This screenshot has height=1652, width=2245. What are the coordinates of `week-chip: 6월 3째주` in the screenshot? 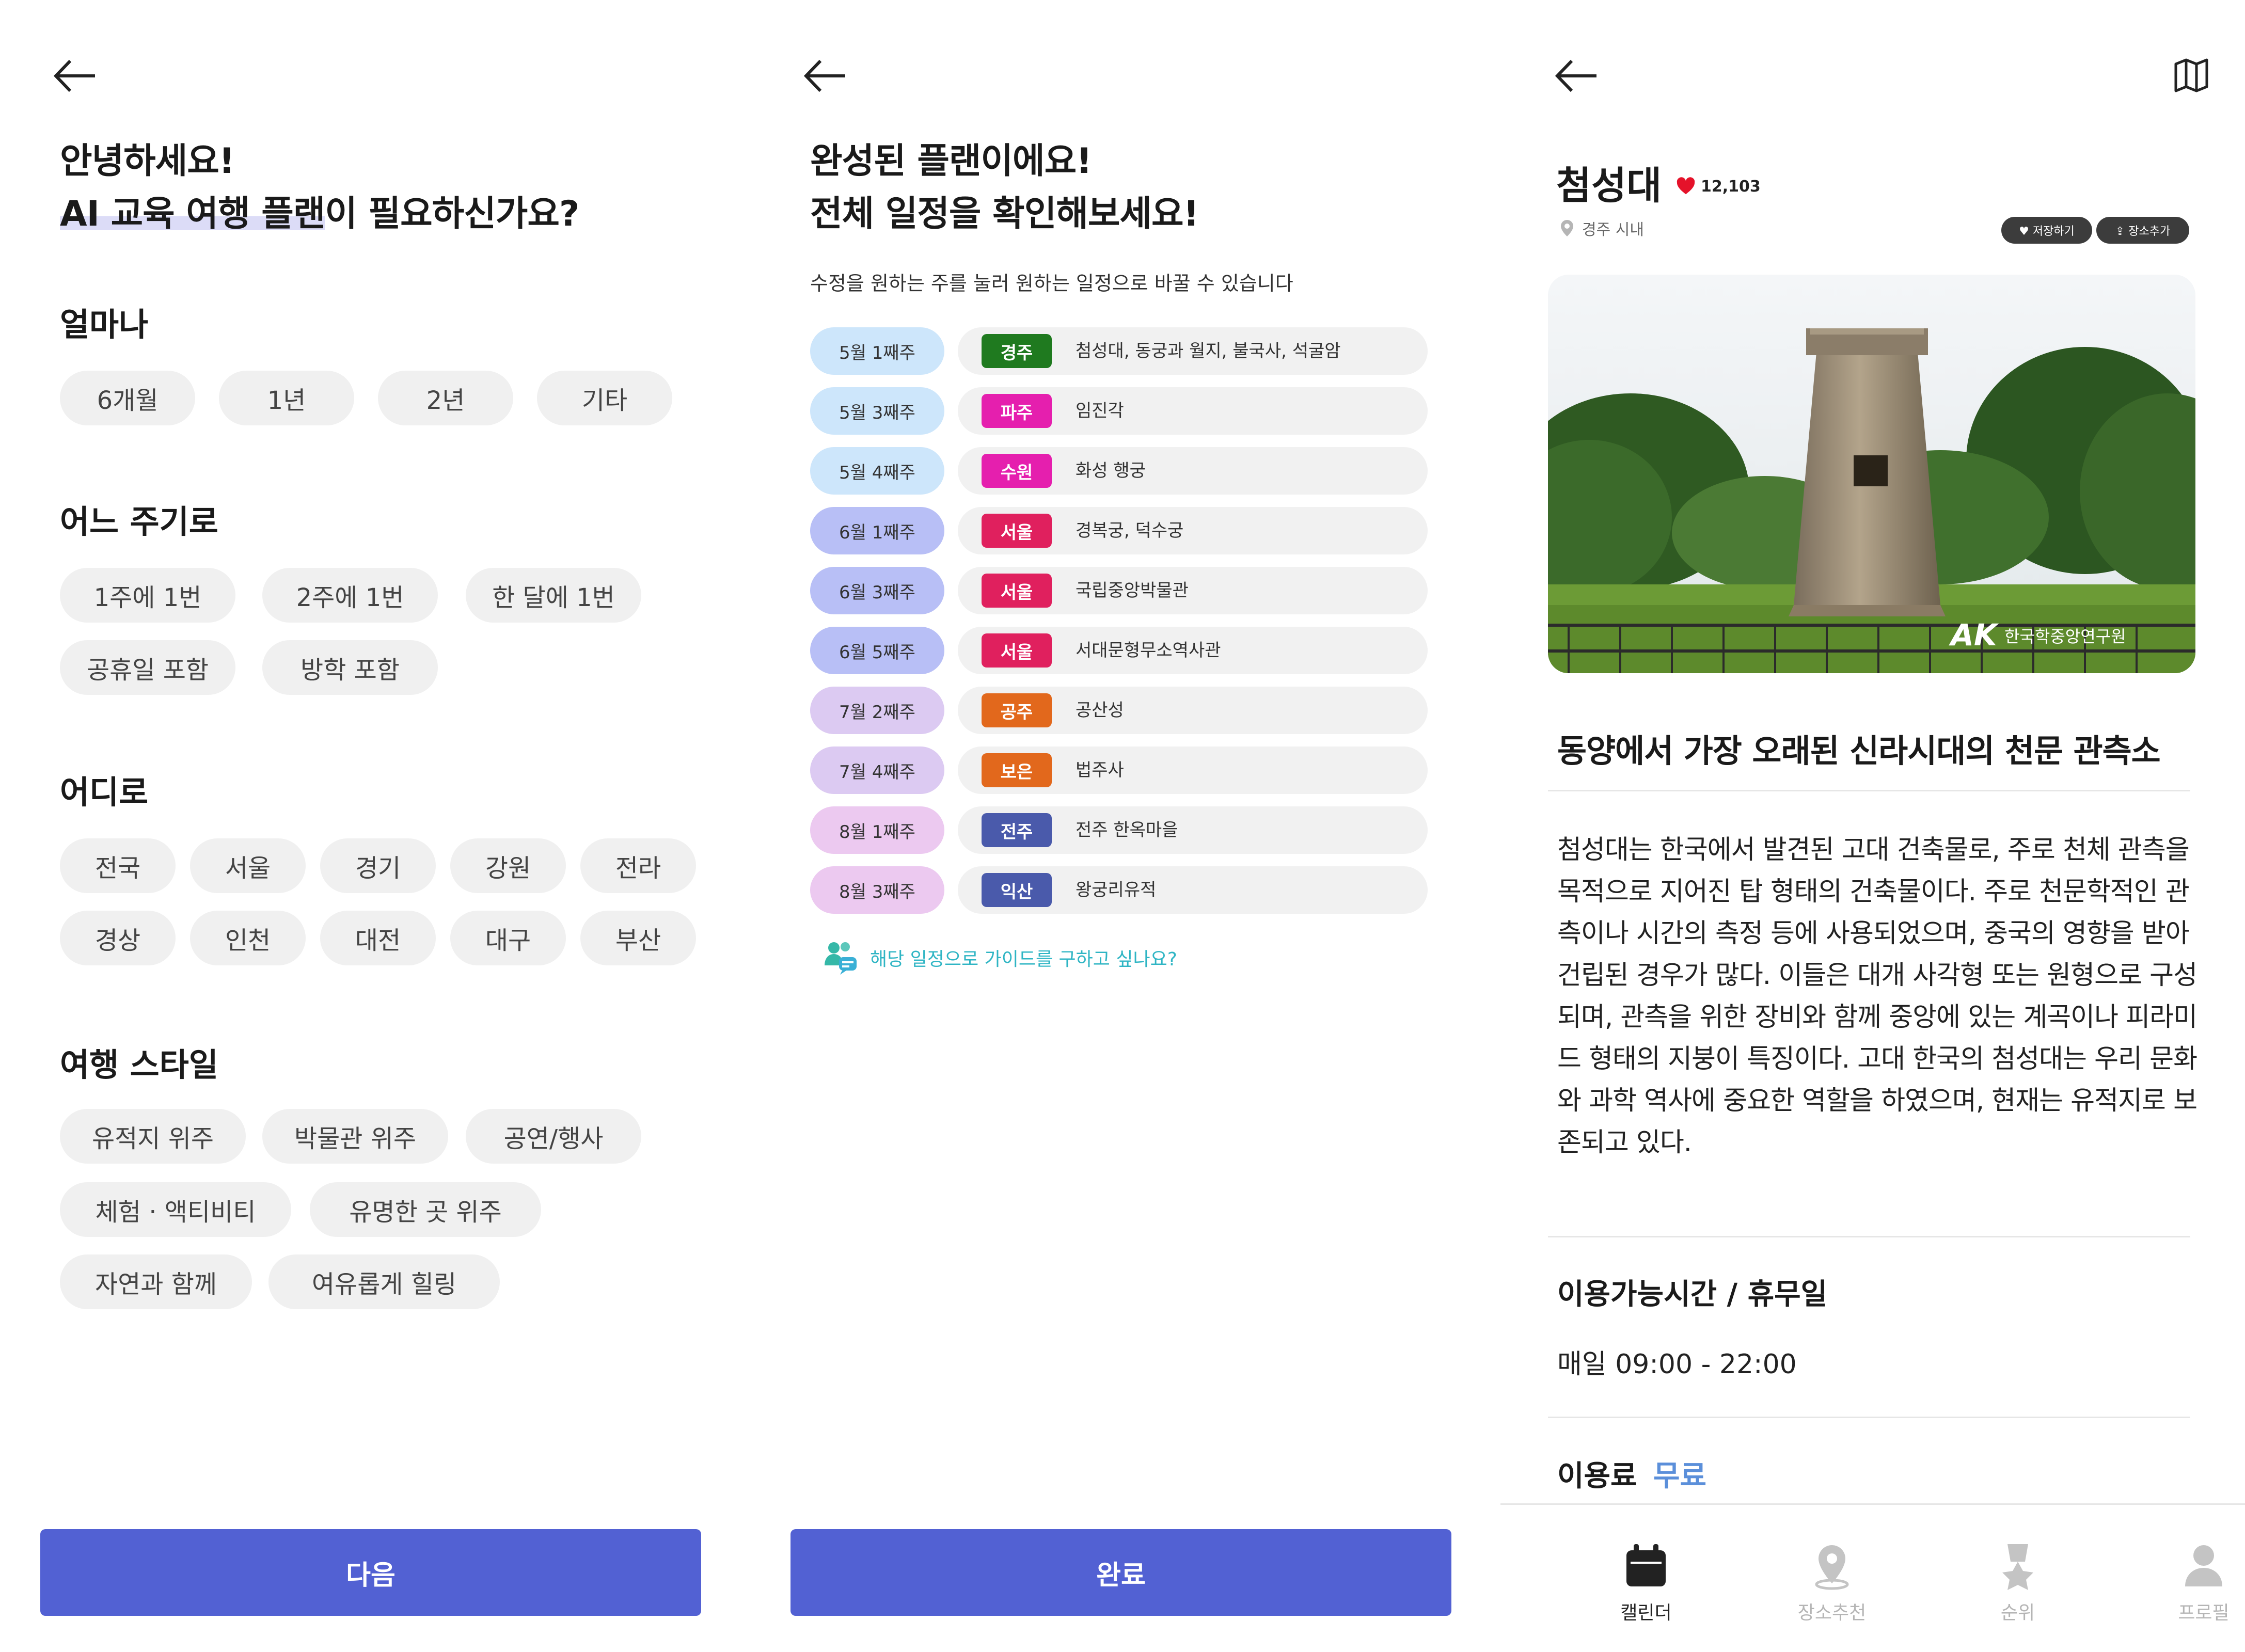 It's located at (877, 590).